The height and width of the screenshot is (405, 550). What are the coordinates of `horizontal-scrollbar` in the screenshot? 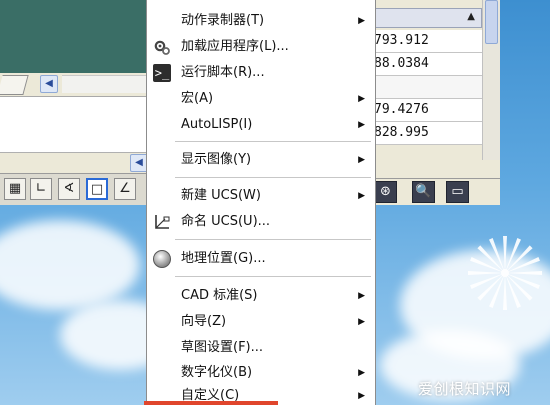 It's located at (106, 84).